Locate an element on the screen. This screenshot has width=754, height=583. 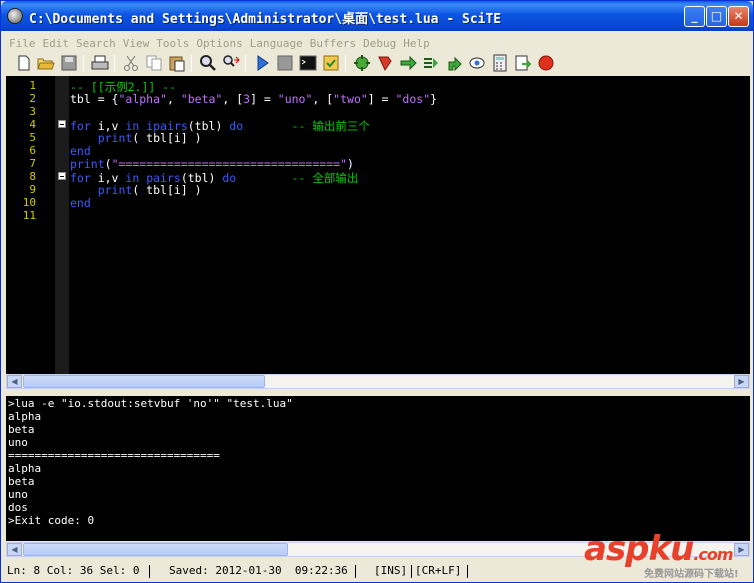
watermark-tagline: 免费网站源码下载站! is located at coordinates (691, 574).